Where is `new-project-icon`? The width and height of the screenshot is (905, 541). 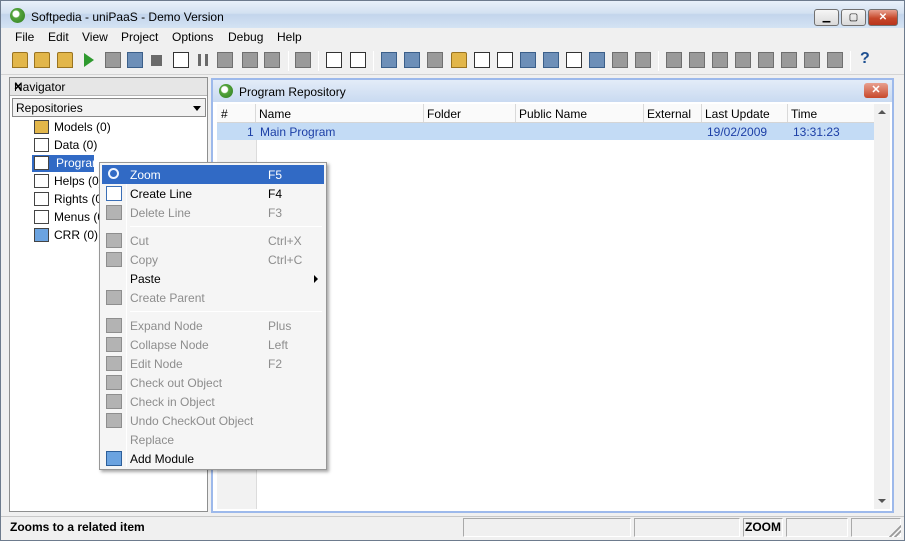
new-project-icon is located at coordinates (20, 60).